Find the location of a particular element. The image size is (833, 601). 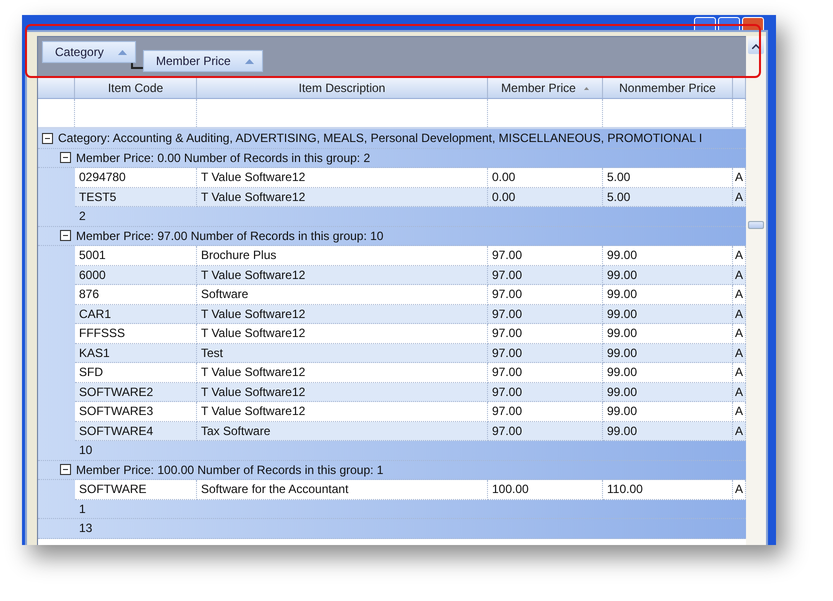

column-header: Nonmember Price is located at coordinates (668, 88).